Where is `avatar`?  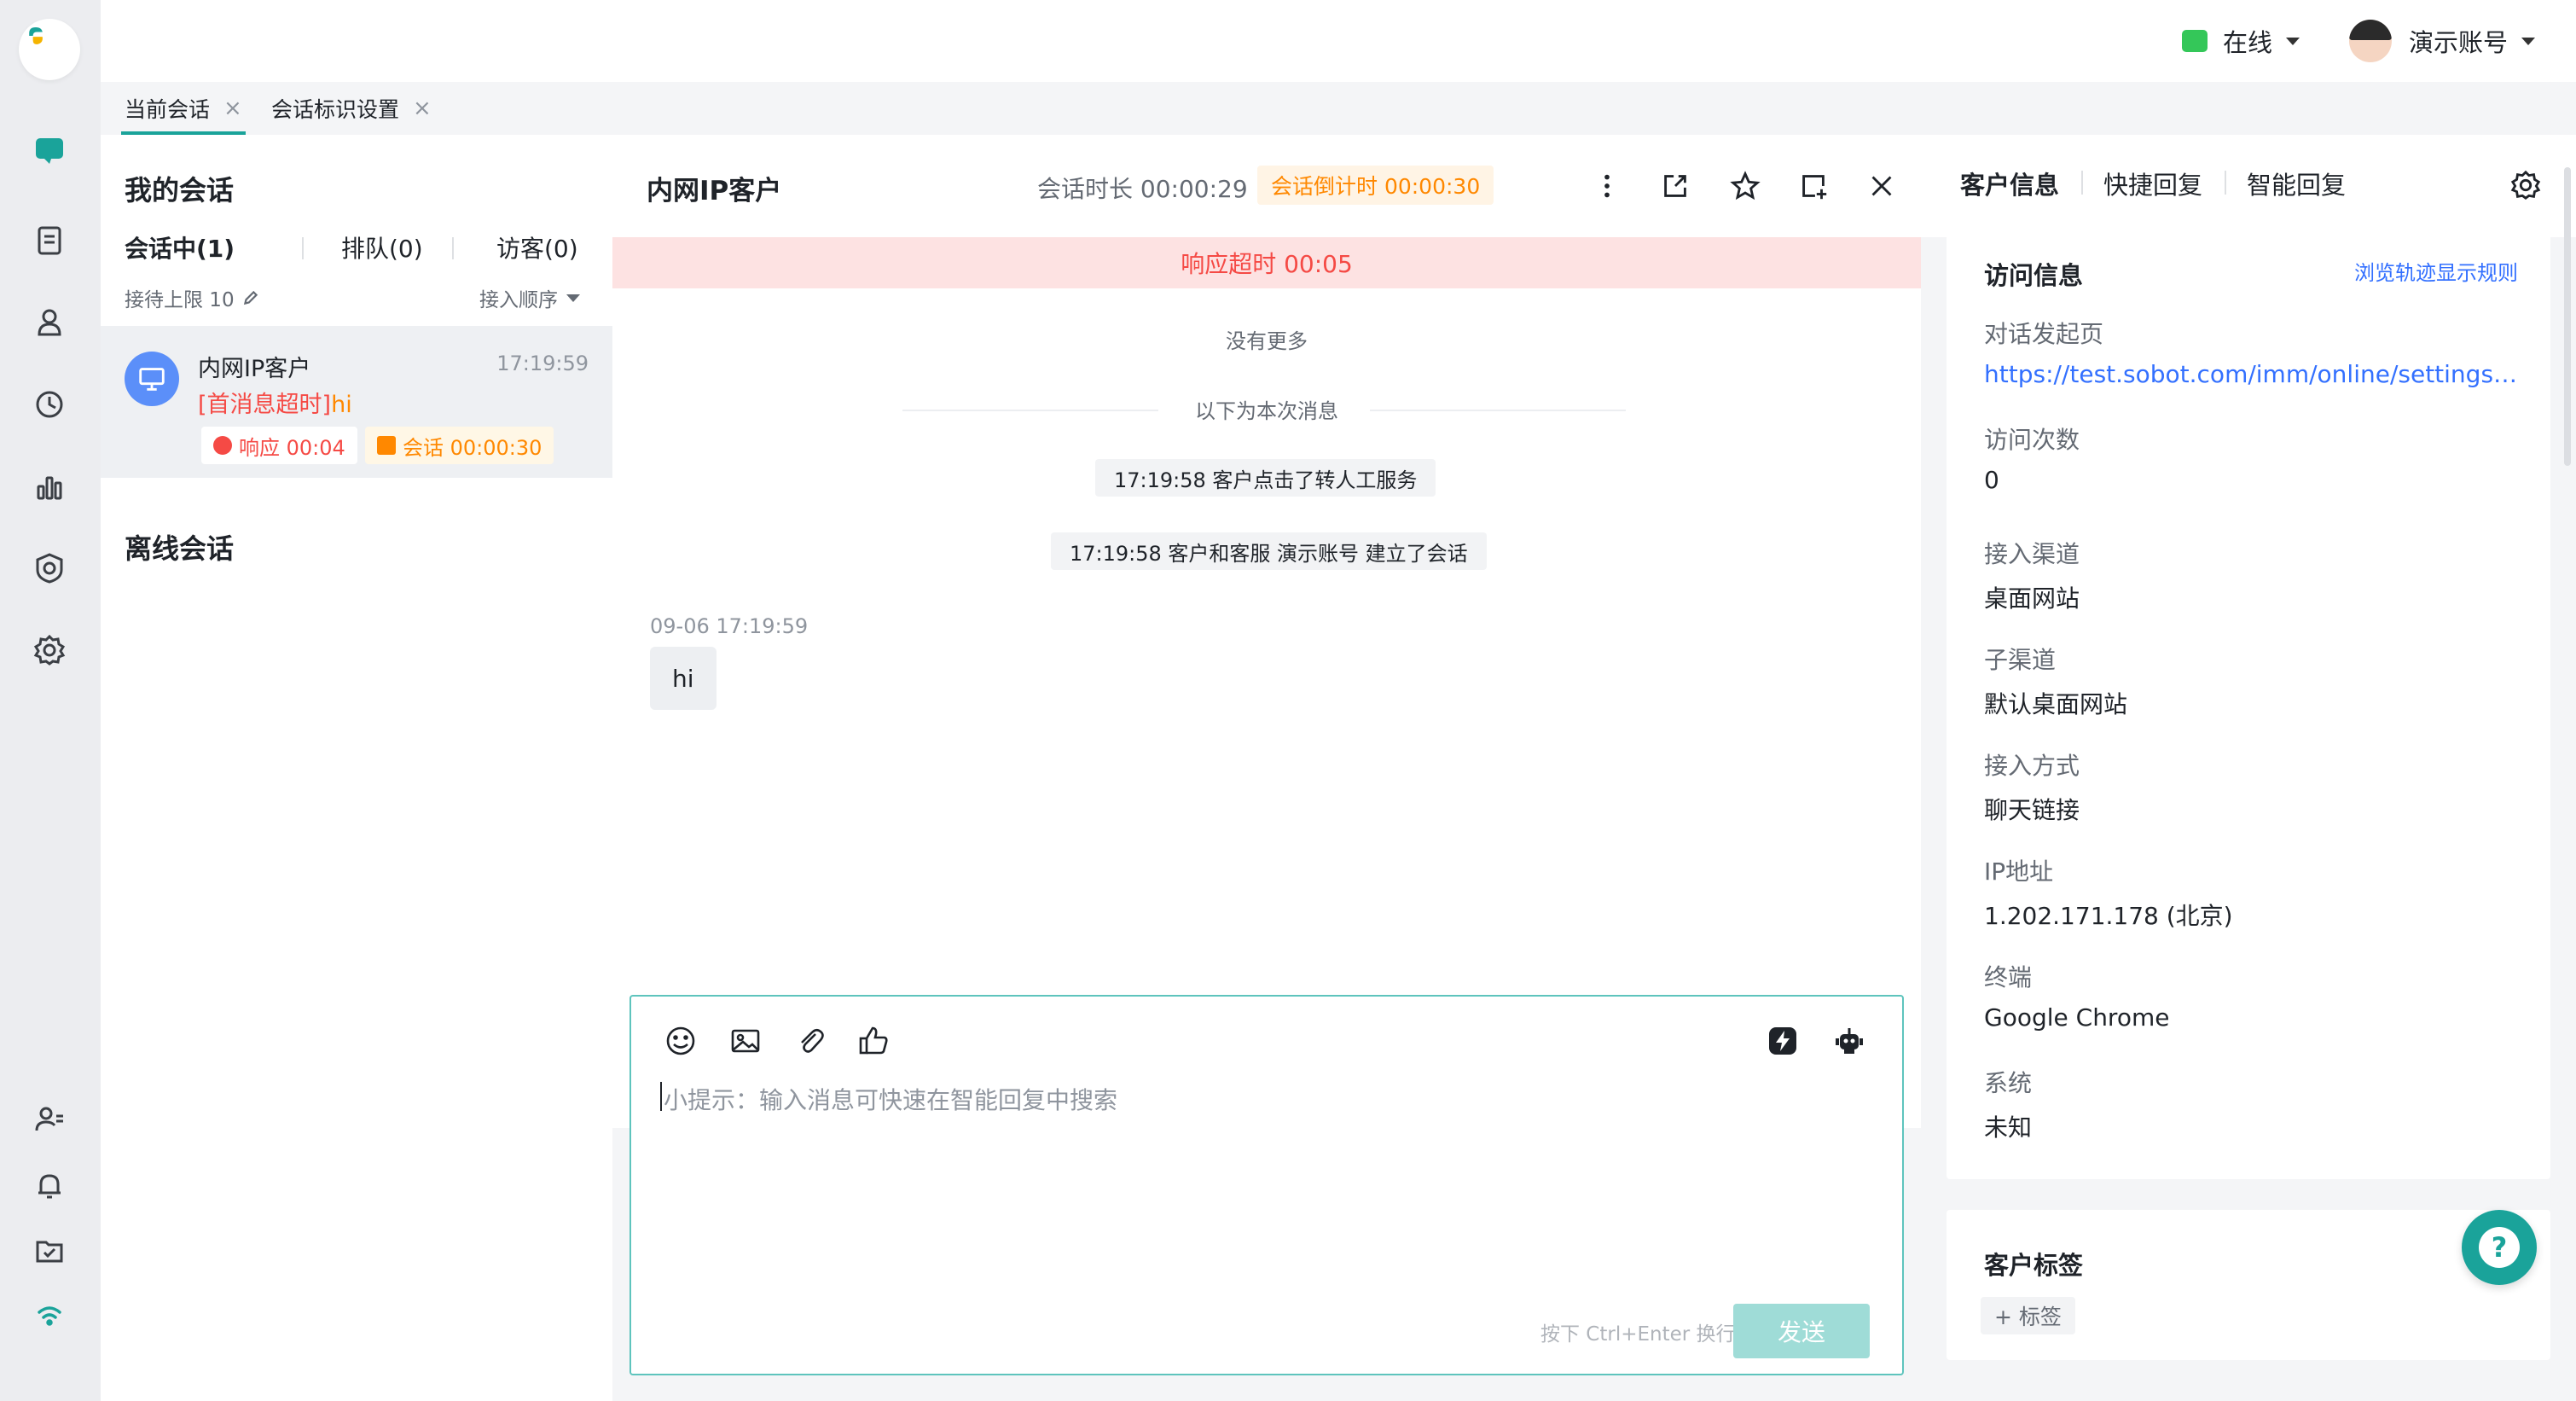
avatar is located at coordinates (2370, 41).